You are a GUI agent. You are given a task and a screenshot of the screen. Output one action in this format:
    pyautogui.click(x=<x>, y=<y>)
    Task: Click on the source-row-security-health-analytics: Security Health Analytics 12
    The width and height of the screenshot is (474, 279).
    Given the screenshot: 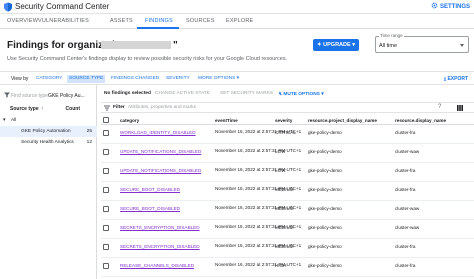 What is the action you would take?
    pyautogui.click(x=48, y=142)
    